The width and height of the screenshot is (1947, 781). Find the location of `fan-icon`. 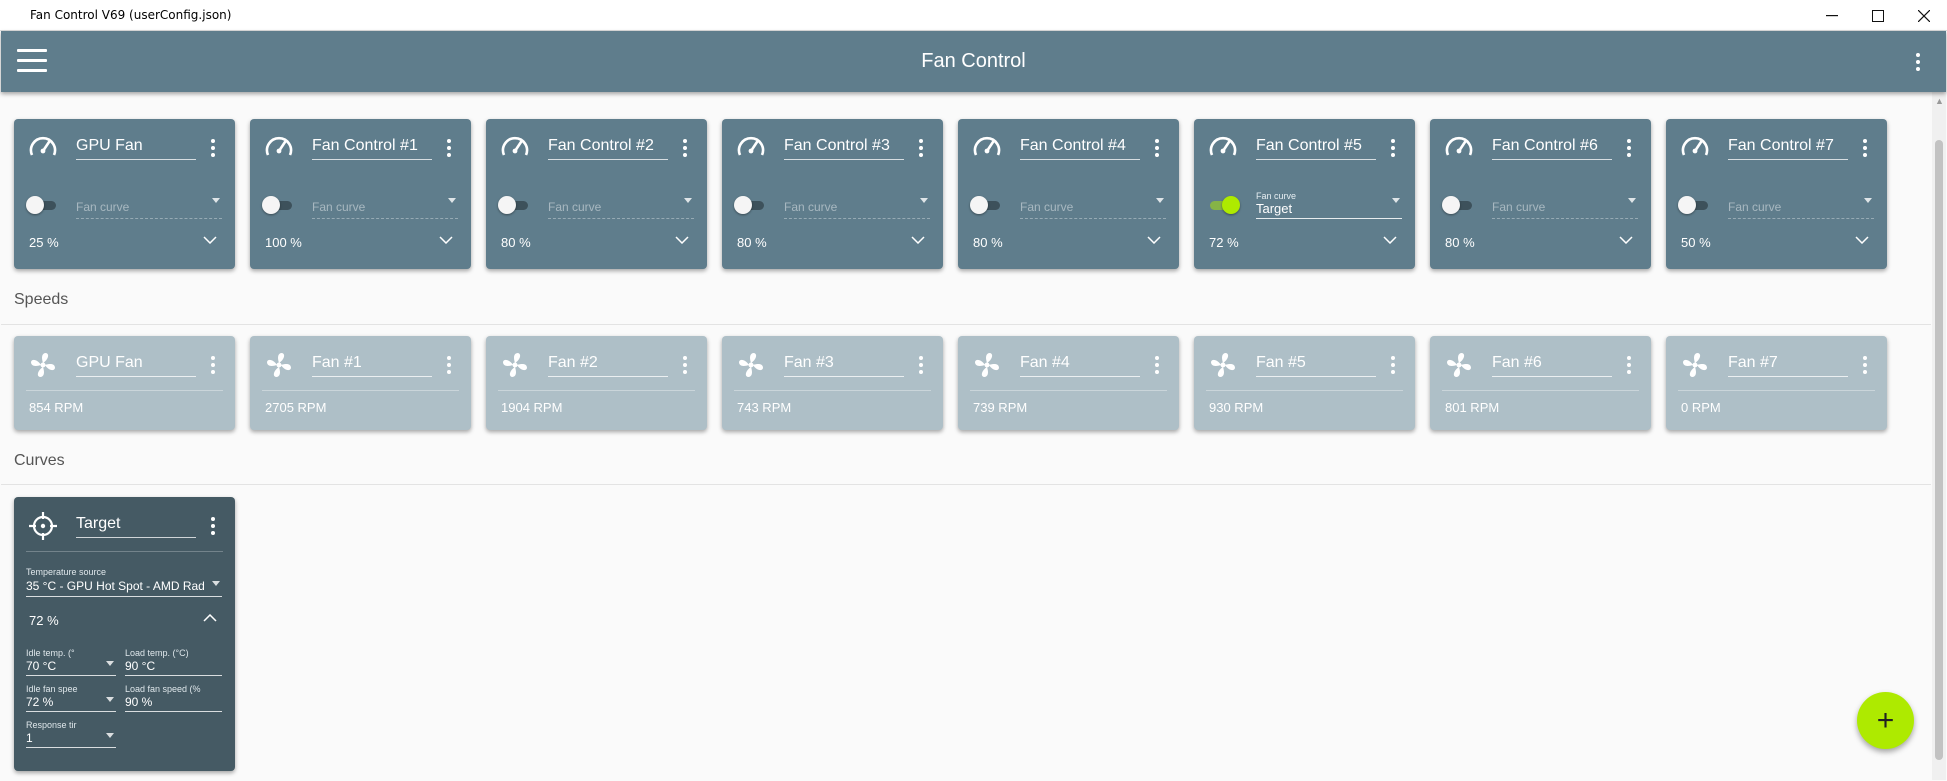

fan-icon is located at coordinates (279, 365).